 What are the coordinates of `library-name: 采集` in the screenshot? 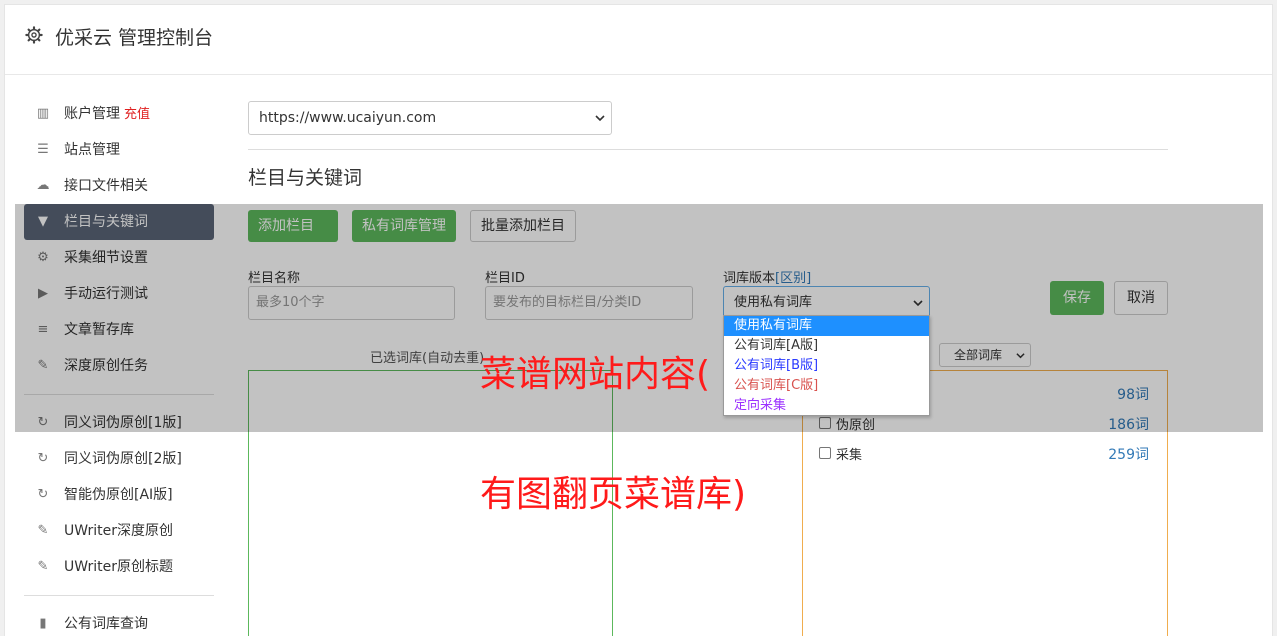 It's located at (849, 455).